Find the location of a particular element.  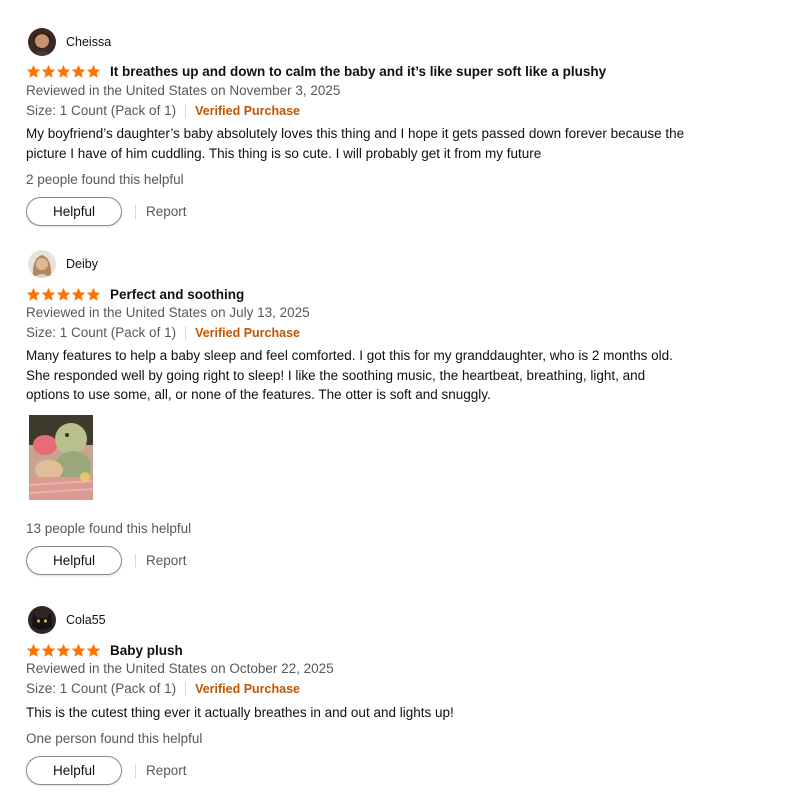

helpful-count: One person found this helpful is located at coordinates (114, 738).